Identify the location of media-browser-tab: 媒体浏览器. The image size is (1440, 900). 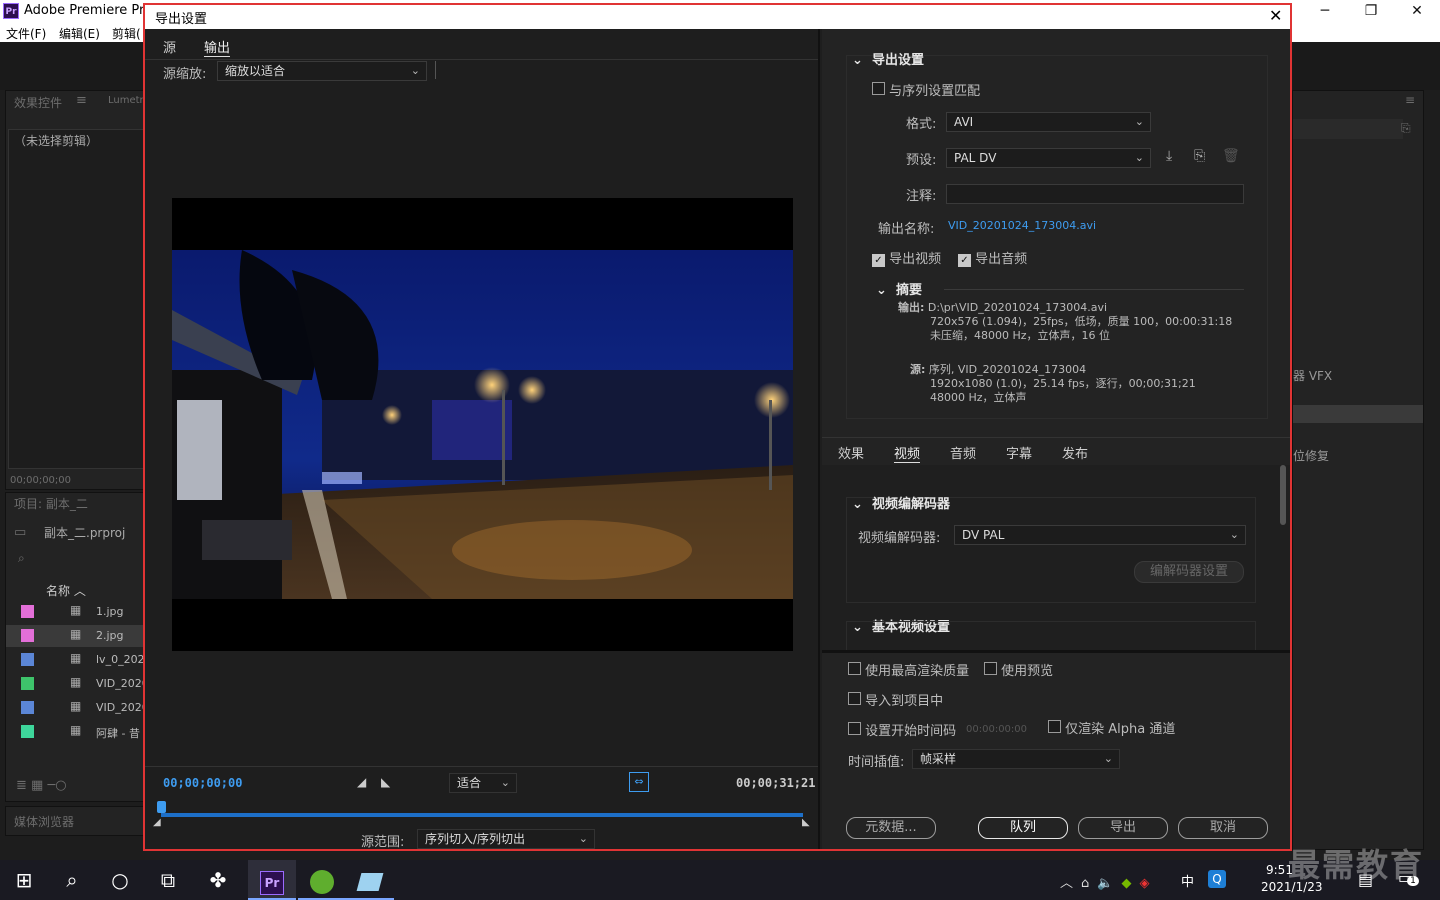
(44, 821).